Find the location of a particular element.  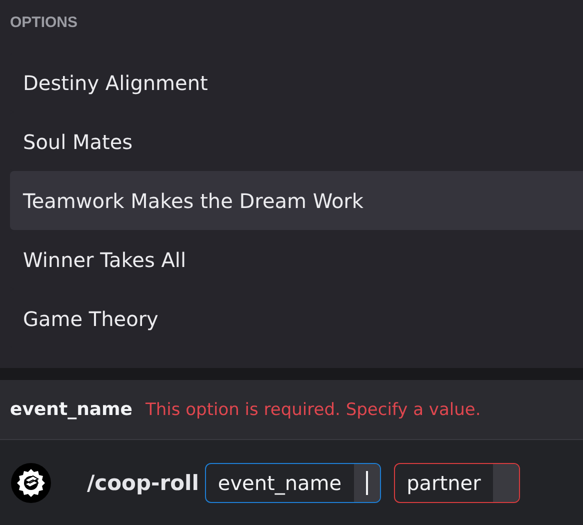

text-cursor is located at coordinates (367, 482).